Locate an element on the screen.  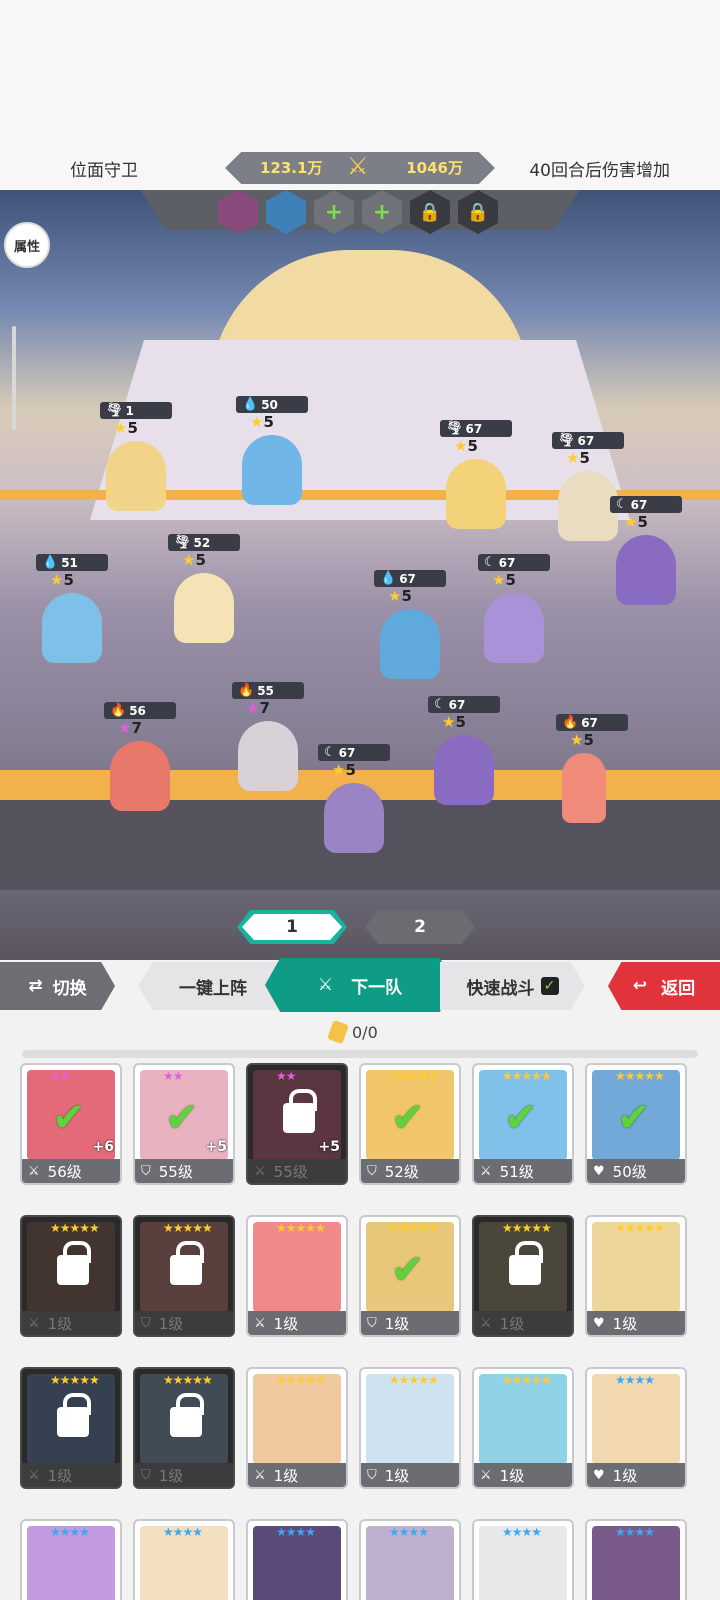
fire-element-icon: 🔥 is located at coordinates (570, 722).